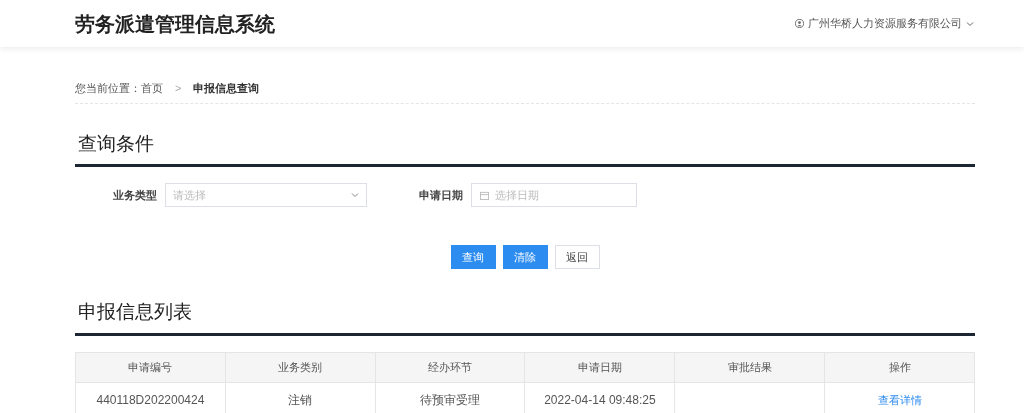  Describe the element at coordinates (450, 367) in the screenshot. I see `column-header: 经办环节` at that location.